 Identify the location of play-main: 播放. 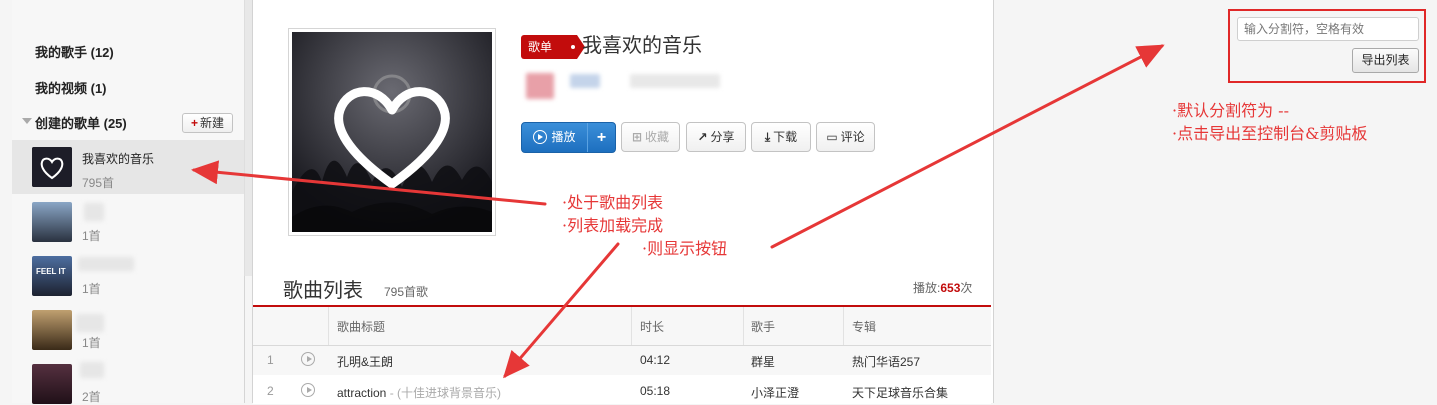
(555, 137).